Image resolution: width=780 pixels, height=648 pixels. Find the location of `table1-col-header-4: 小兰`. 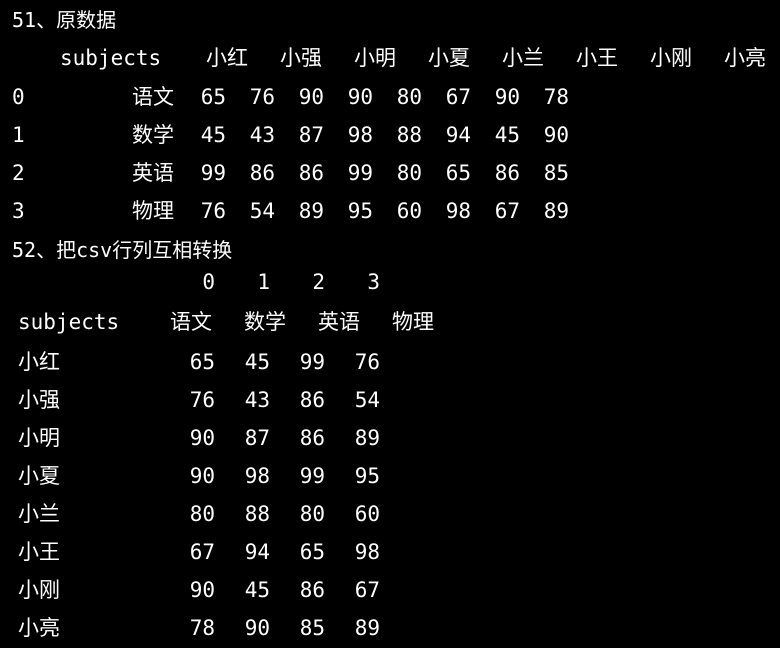

table1-col-header-4: 小兰 is located at coordinates (523, 58).